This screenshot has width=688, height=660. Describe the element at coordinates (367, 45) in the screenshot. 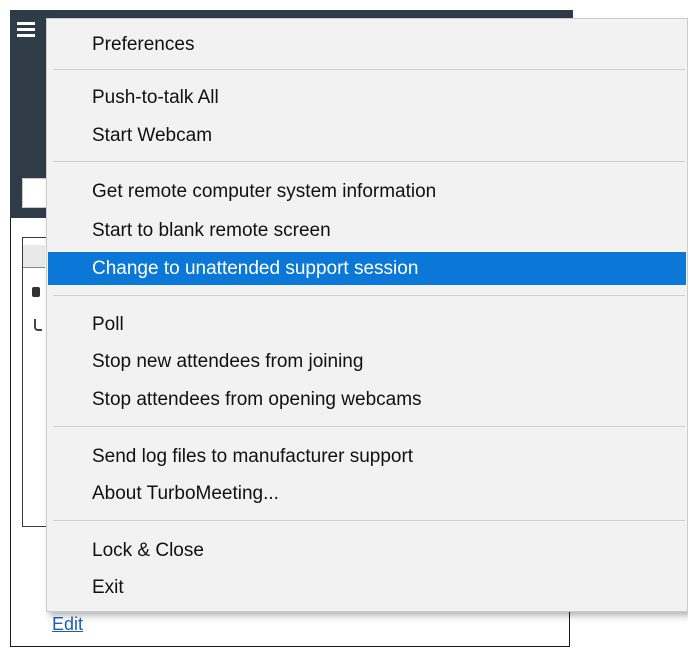

I see `menu-item-preferences: Preferences` at that location.